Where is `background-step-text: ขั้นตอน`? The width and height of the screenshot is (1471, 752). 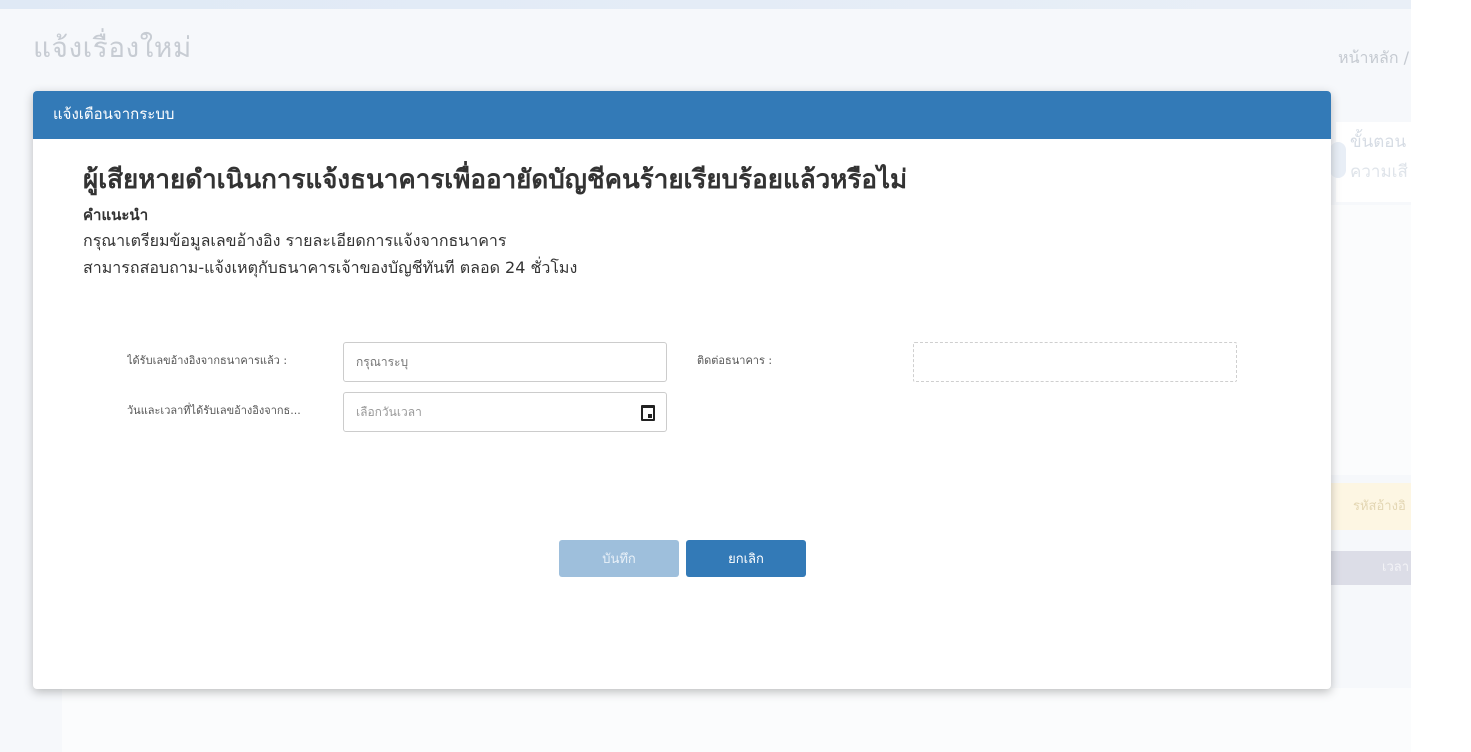 background-step-text: ขั้นตอน is located at coordinates (1378, 142).